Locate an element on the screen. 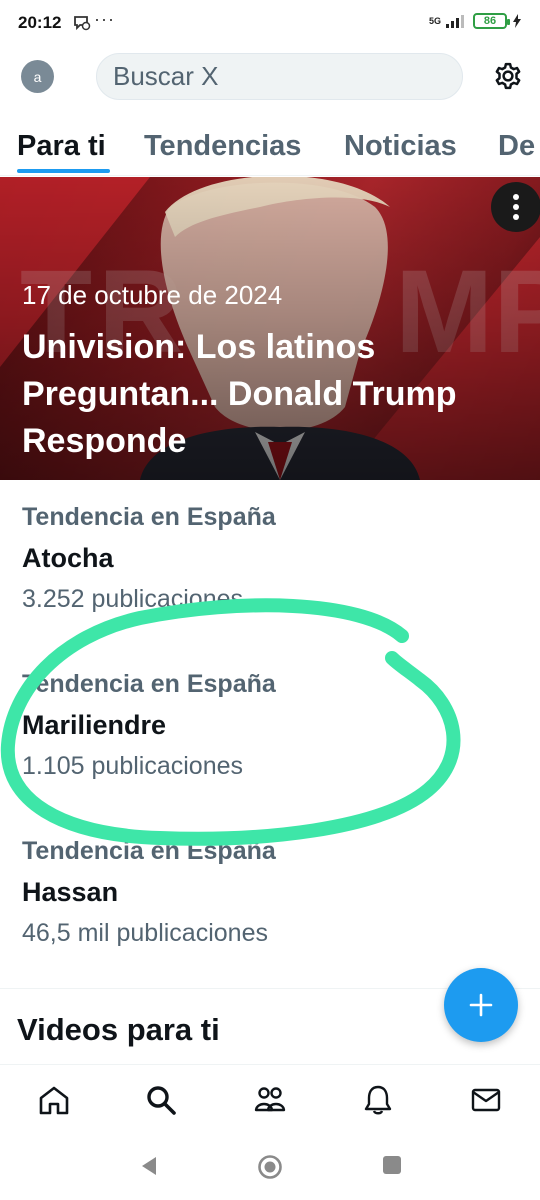  avatar-letter: a is located at coordinates (37, 76).